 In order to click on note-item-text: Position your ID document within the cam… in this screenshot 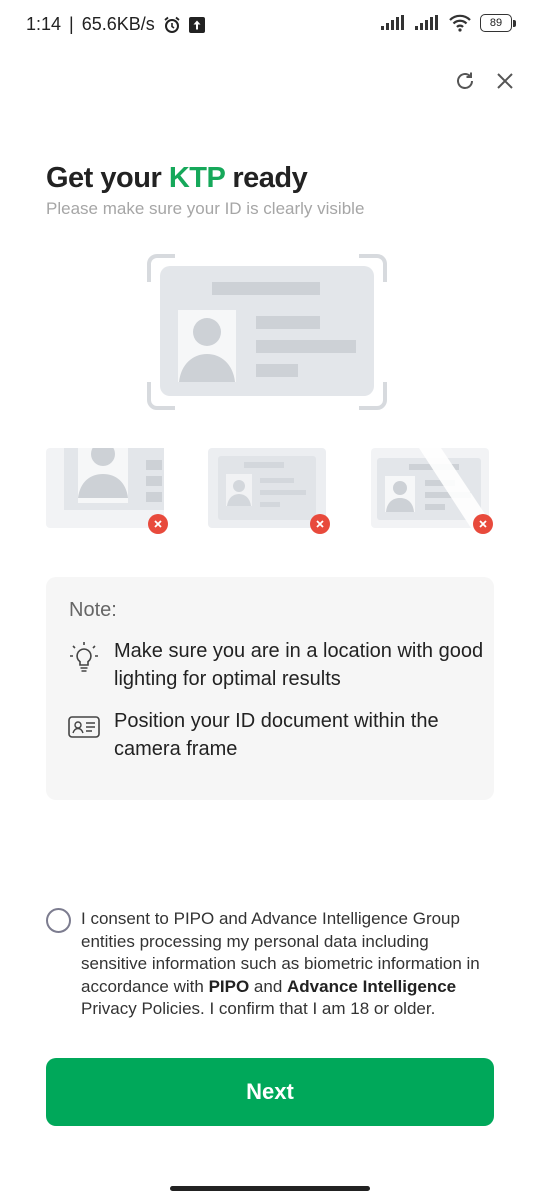, I will do `click(276, 735)`.